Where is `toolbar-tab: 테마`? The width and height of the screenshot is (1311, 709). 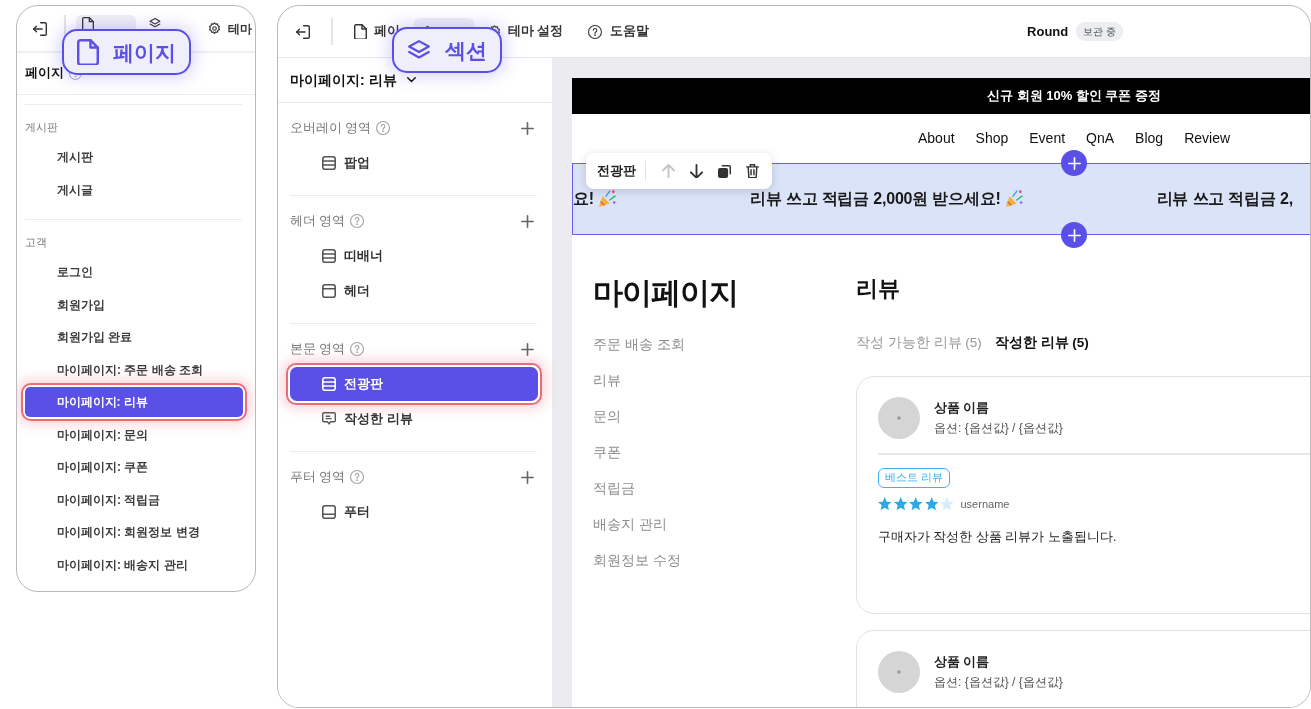
toolbar-tab: 테마 is located at coordinates (227, 28).